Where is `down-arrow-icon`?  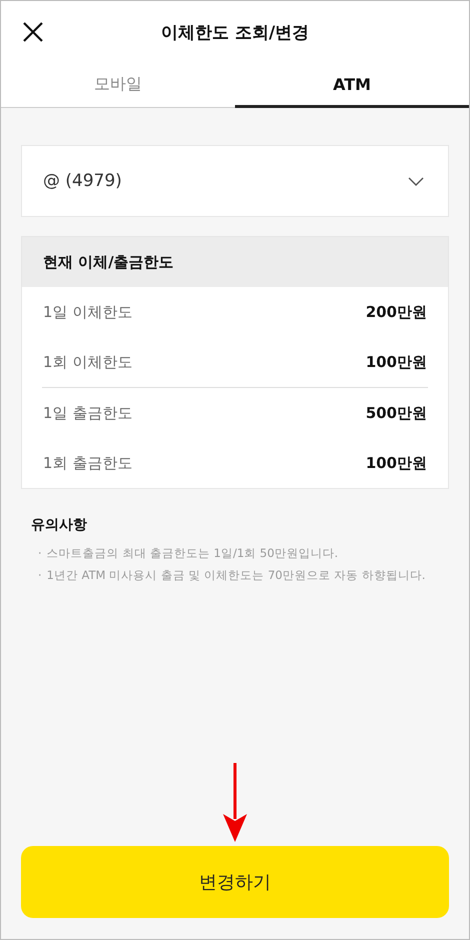
down-arrow-icon is located at coordinates (235, 802).